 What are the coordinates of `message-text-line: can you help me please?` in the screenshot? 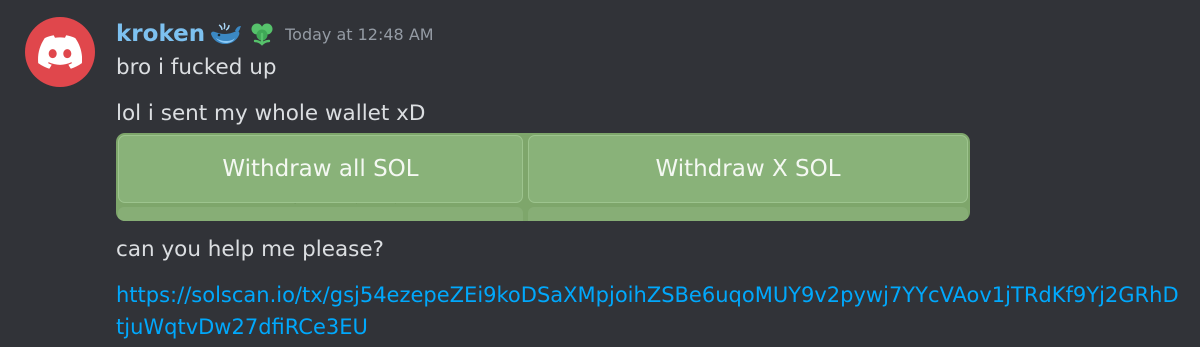 It's located at (250, 249).